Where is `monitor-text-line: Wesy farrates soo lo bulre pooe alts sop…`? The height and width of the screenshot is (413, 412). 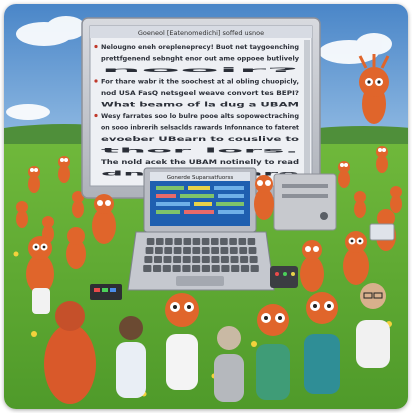 monitor-text-line: Wesy farrates soo lo bulre pooe alts sop… is located at coordinates (200, 116).